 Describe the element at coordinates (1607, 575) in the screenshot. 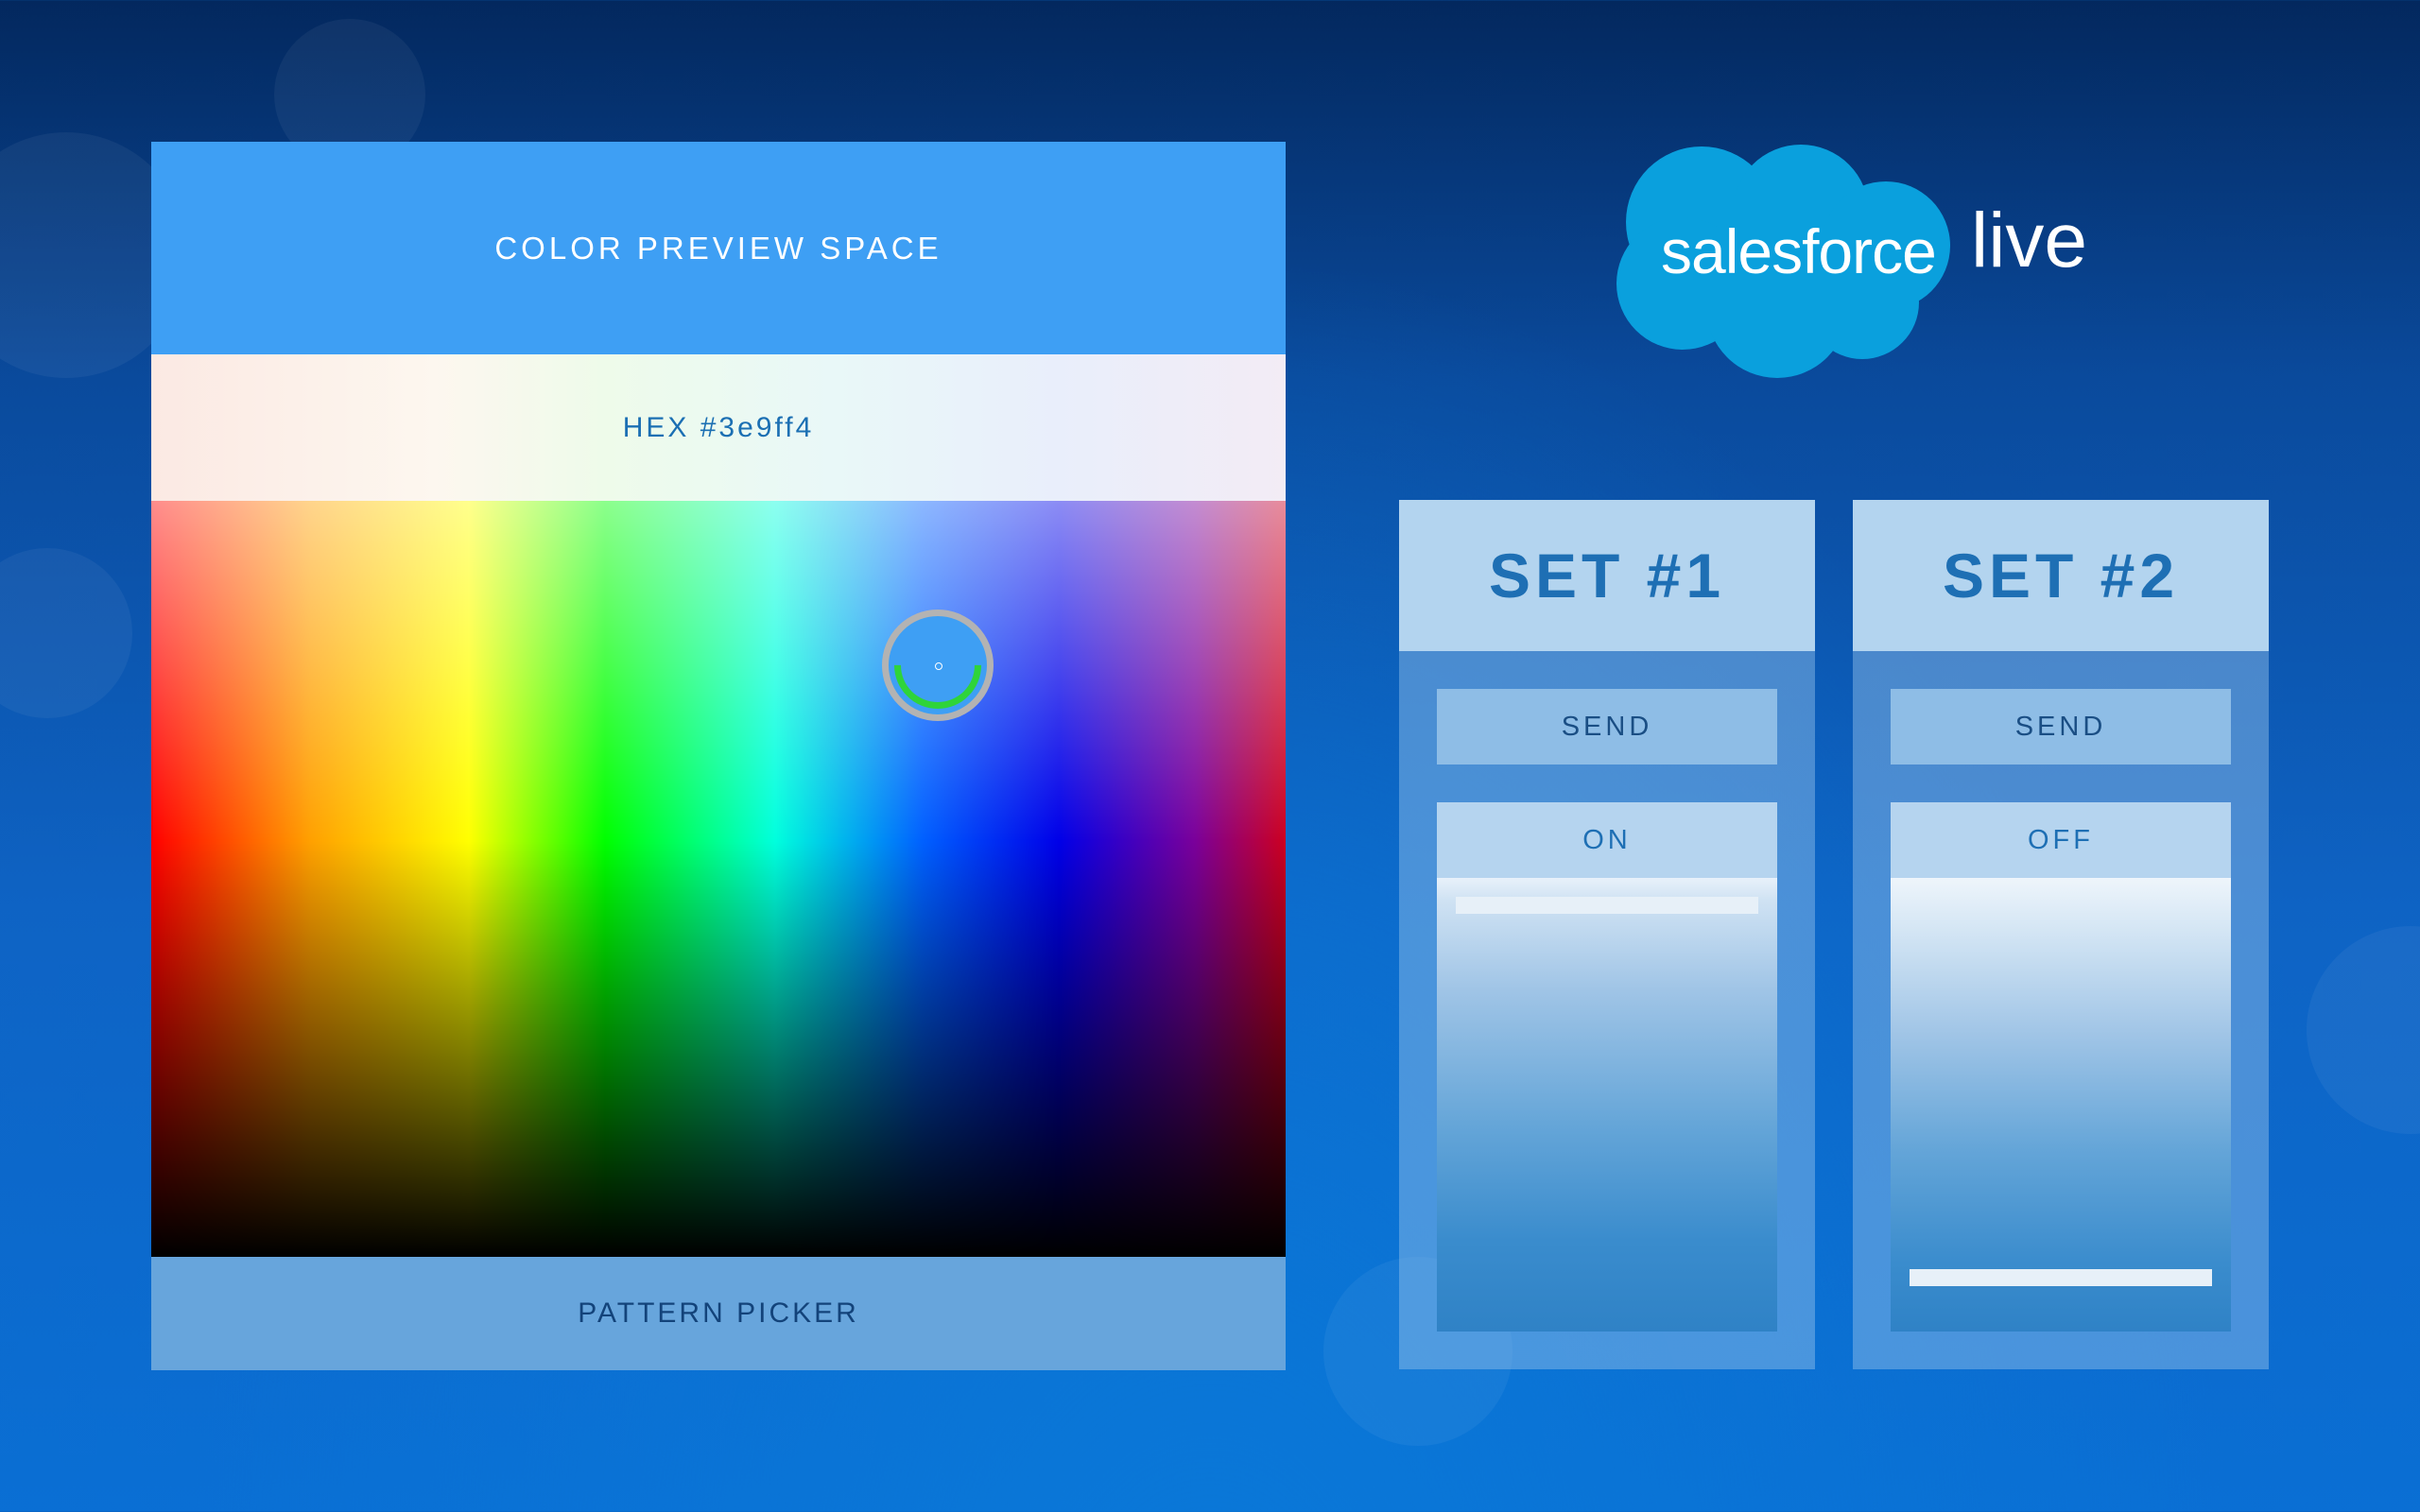

I see `set-1-title: SET #1` at that location.